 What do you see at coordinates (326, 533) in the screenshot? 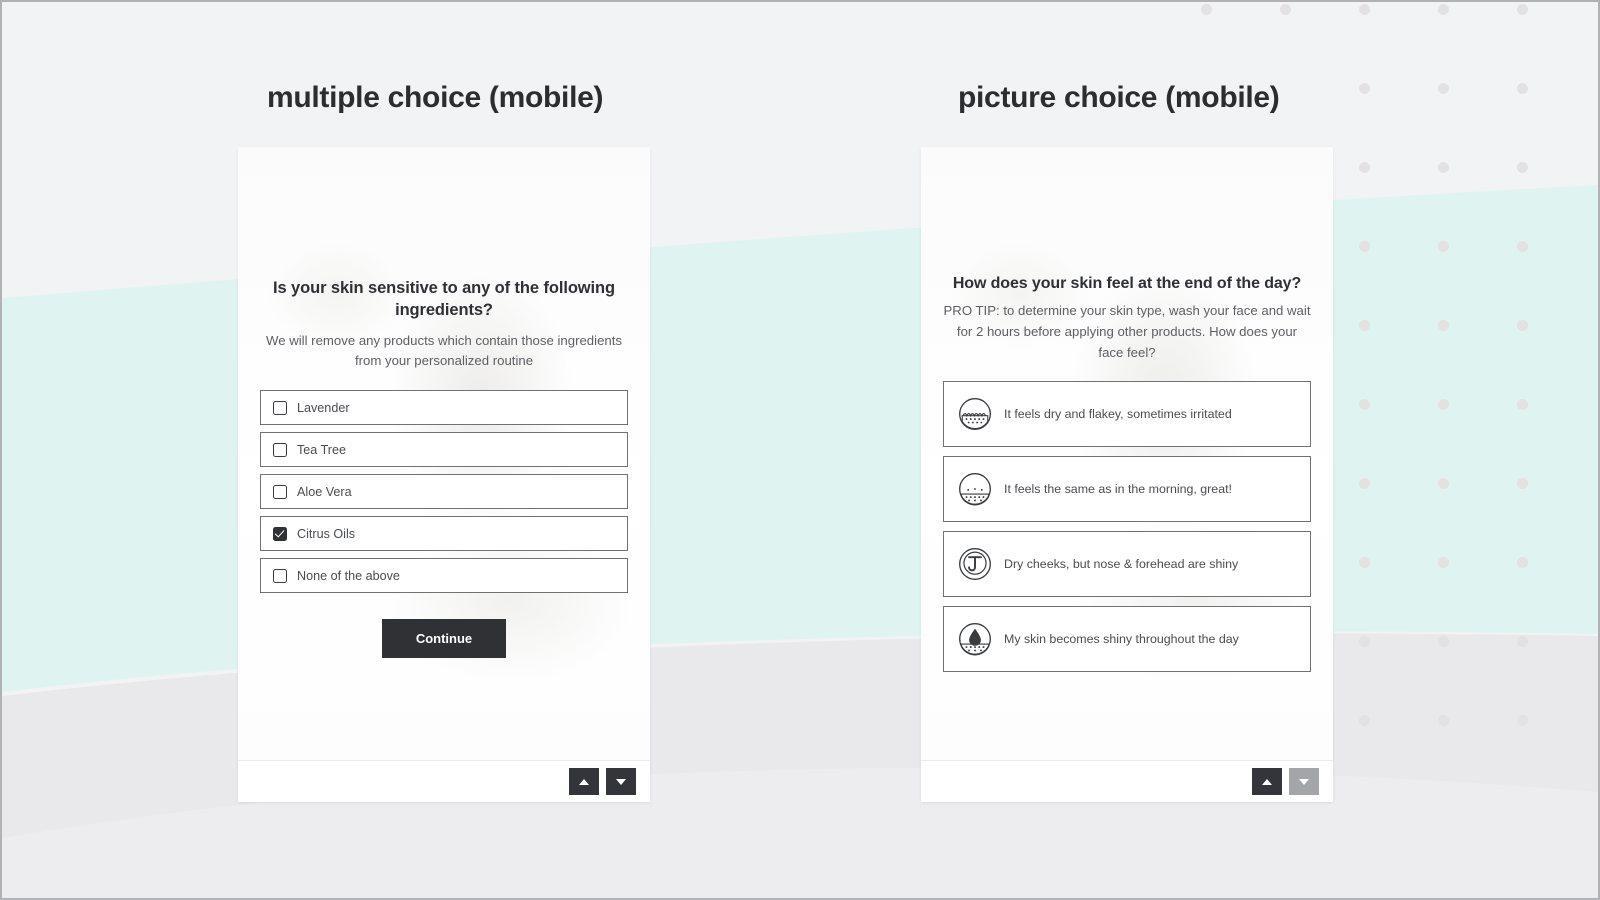
I see `option-label: Citrus Oils` at bounding box center [326, 533].